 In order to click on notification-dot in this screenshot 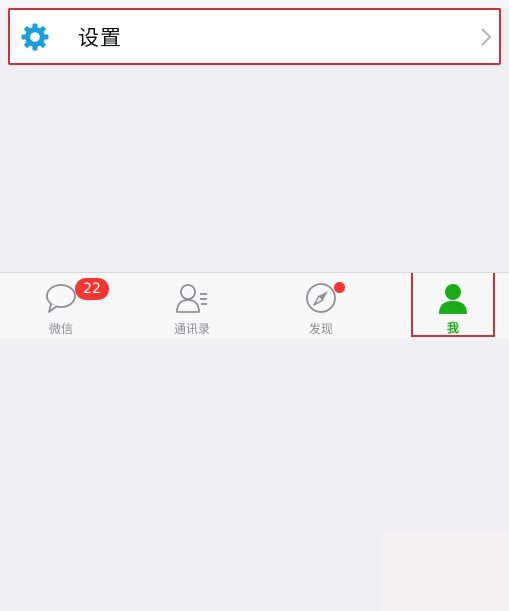, I will do `click(339, 287)`.